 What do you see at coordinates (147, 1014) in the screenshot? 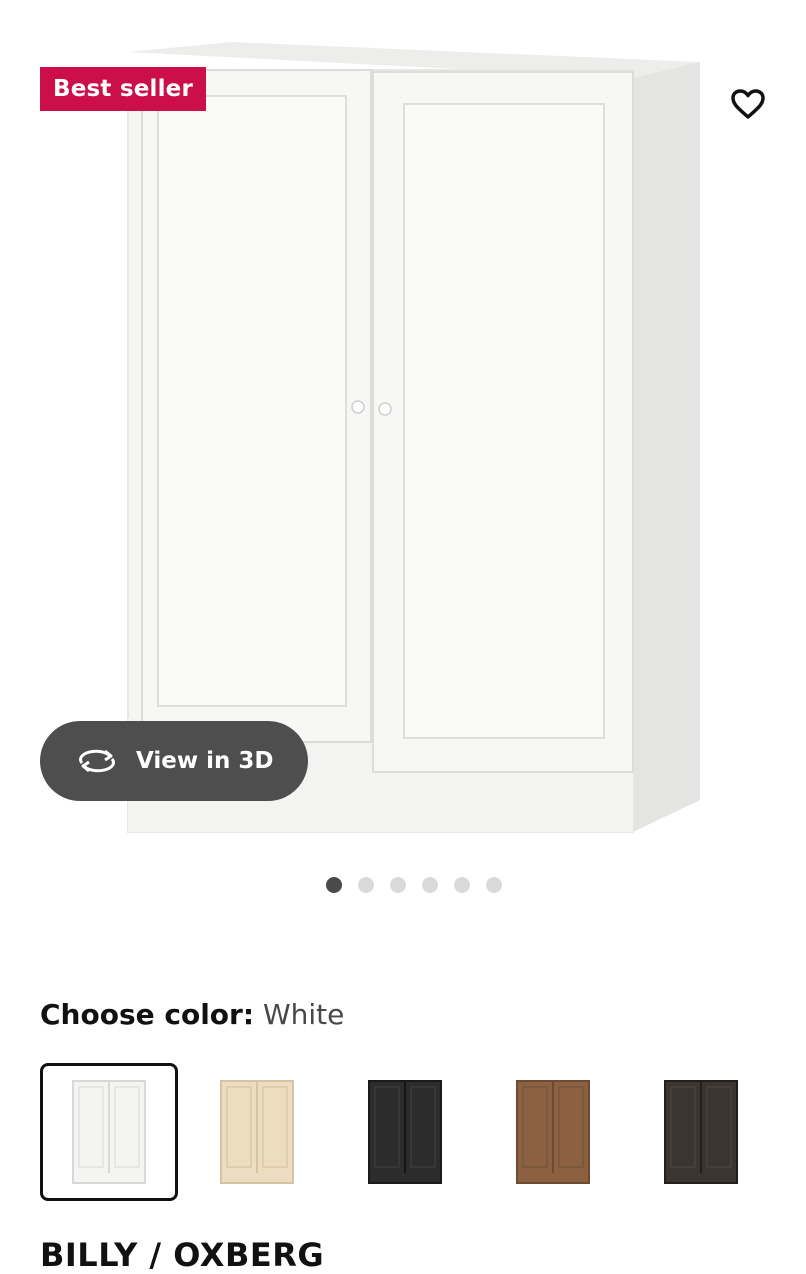
I see `choose-color-label: Choose color:` at bounding box center [147, 1014].